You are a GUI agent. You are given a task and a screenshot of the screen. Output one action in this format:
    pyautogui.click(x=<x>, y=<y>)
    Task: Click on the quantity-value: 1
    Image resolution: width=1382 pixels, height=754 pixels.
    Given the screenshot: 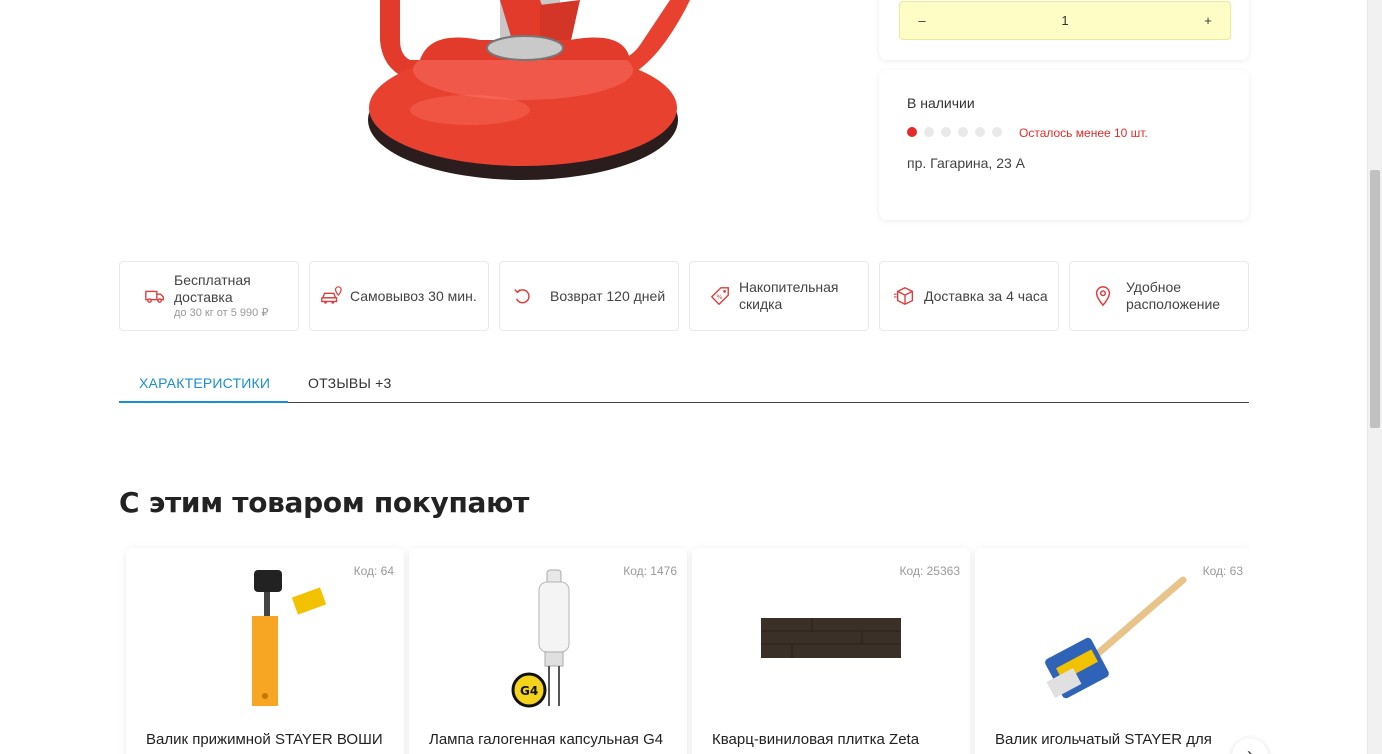 What is the action you would take?
    pyautogui.click(x=1064, y=20)
    